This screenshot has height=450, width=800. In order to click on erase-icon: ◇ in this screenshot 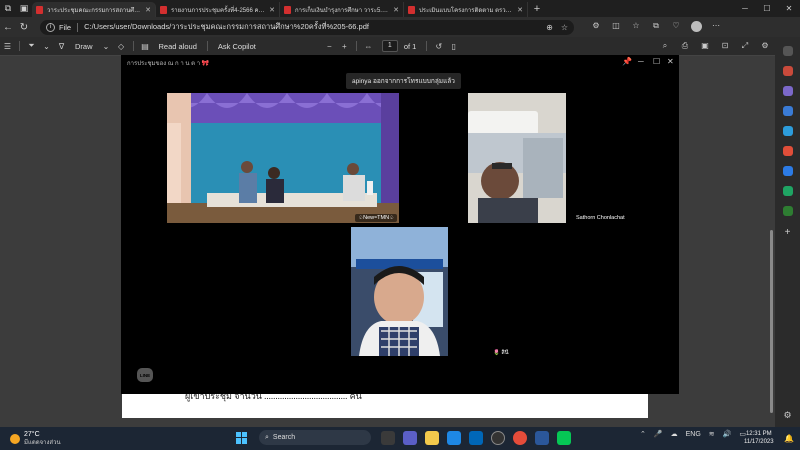, I will do `click(121, 46)`.